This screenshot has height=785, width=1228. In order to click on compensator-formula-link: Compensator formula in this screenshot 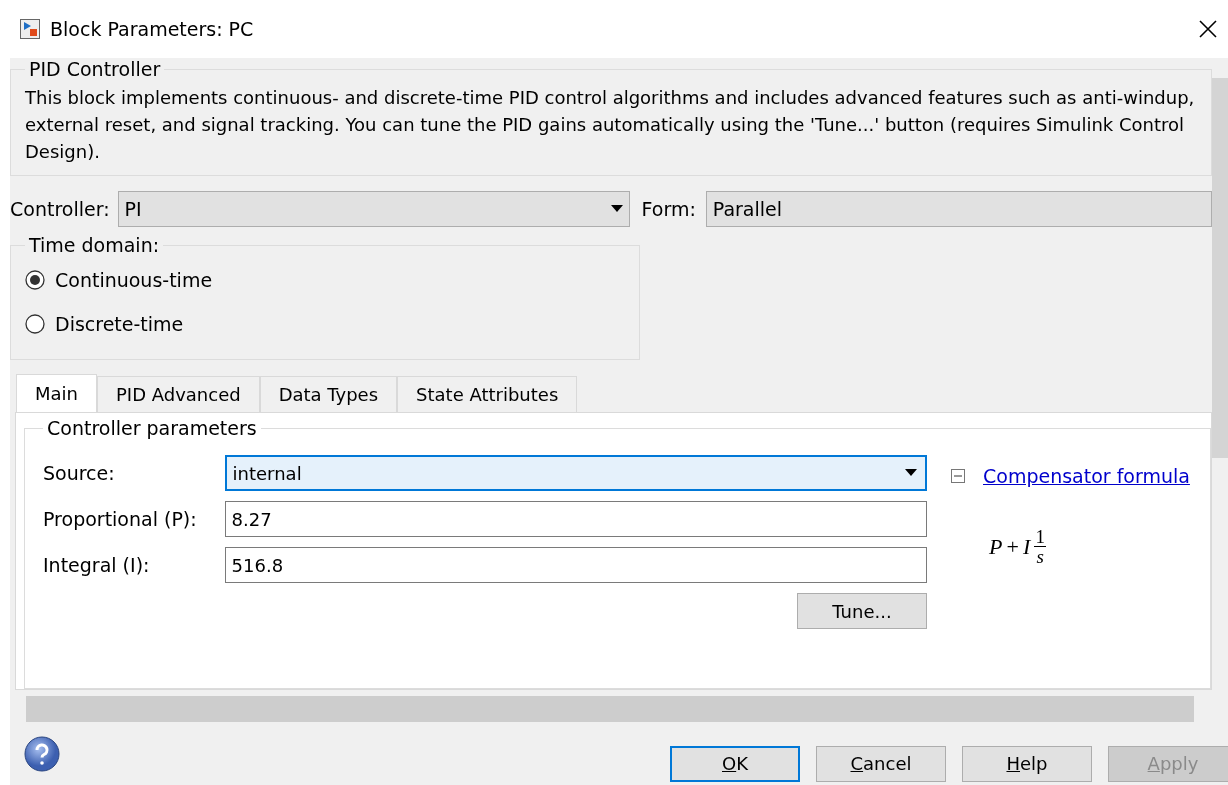, I will do `click(1086, 476)`.